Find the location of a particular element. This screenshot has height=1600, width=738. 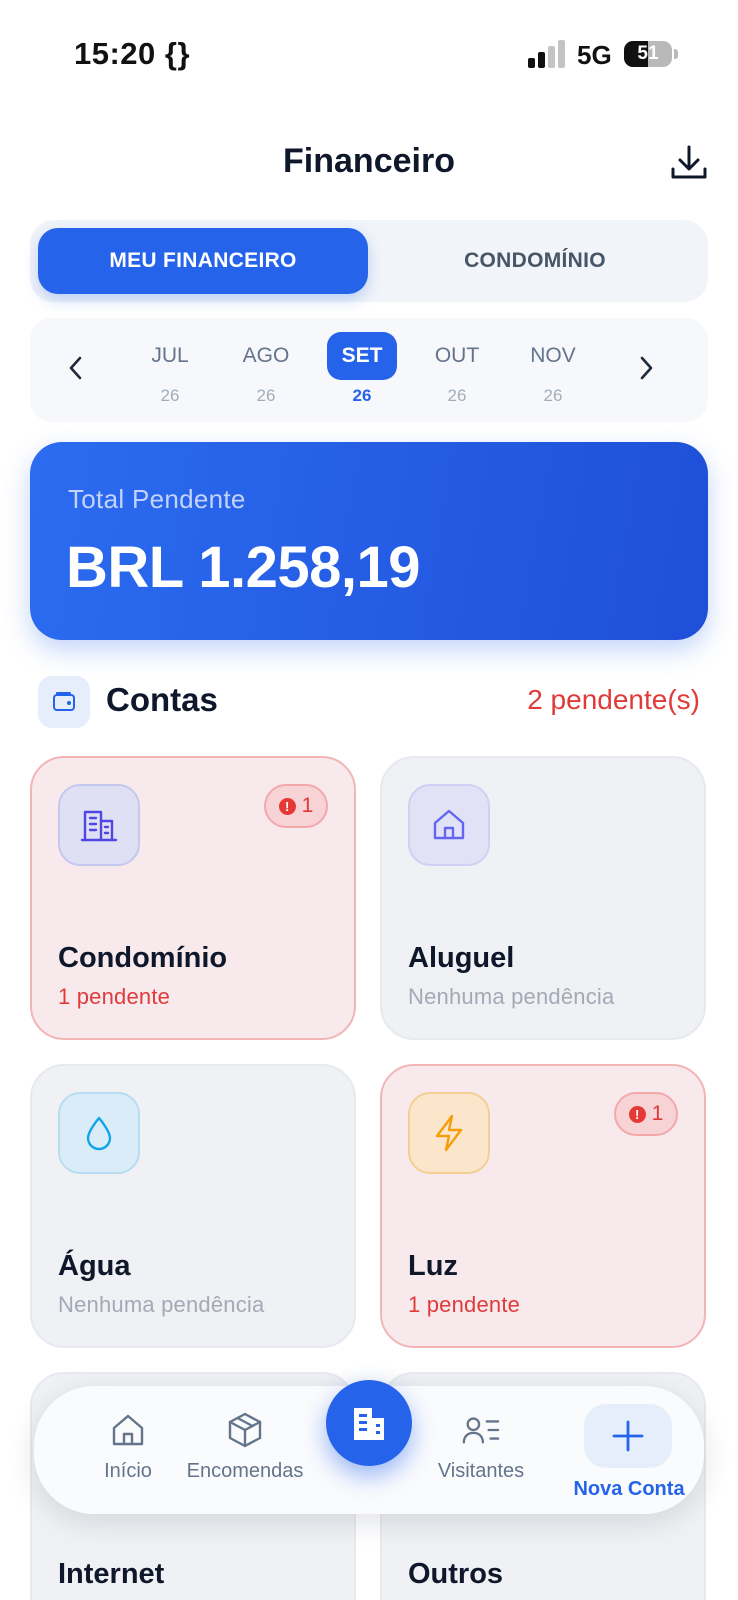

financial-scope-tabs: MEU FINANCEIRO CONDOMÍNIO is located at coordinates (369, 261).